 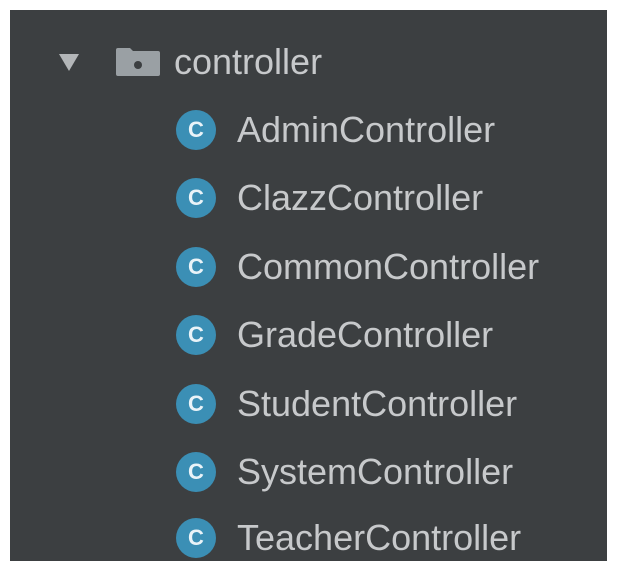 I want to click on tree-item: C ClazzController, so click(x=329, y=198).